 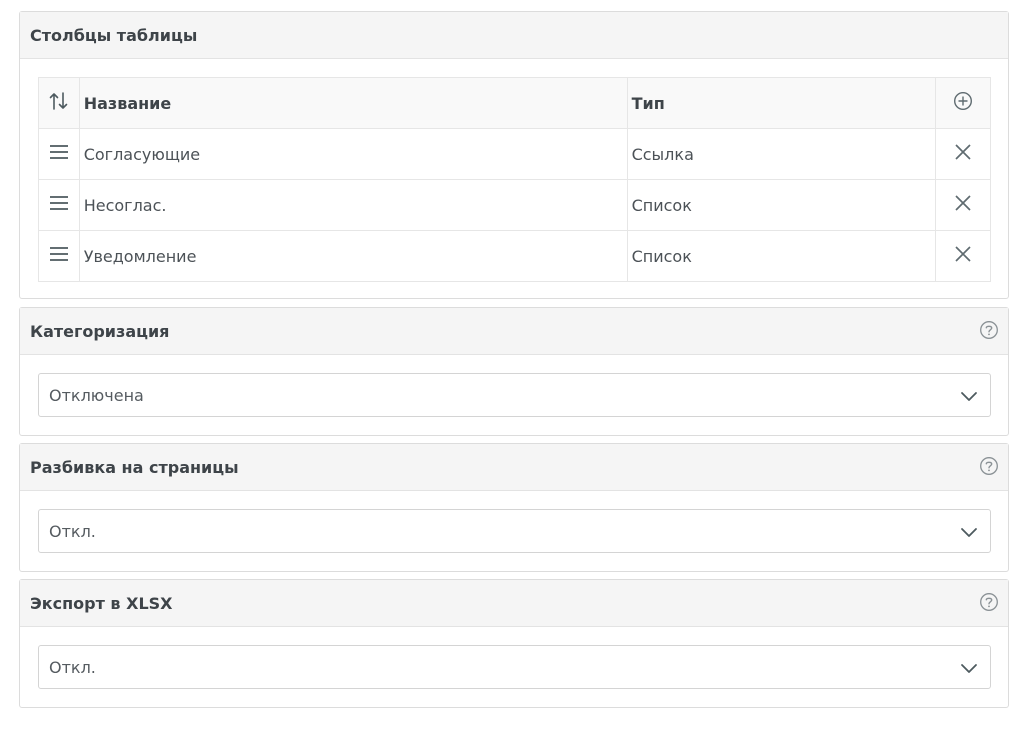 What do you see at coordinates (353, 205) in the screenshot?
I see `row-name: Несоглас.` at bounding box center [353, 205].